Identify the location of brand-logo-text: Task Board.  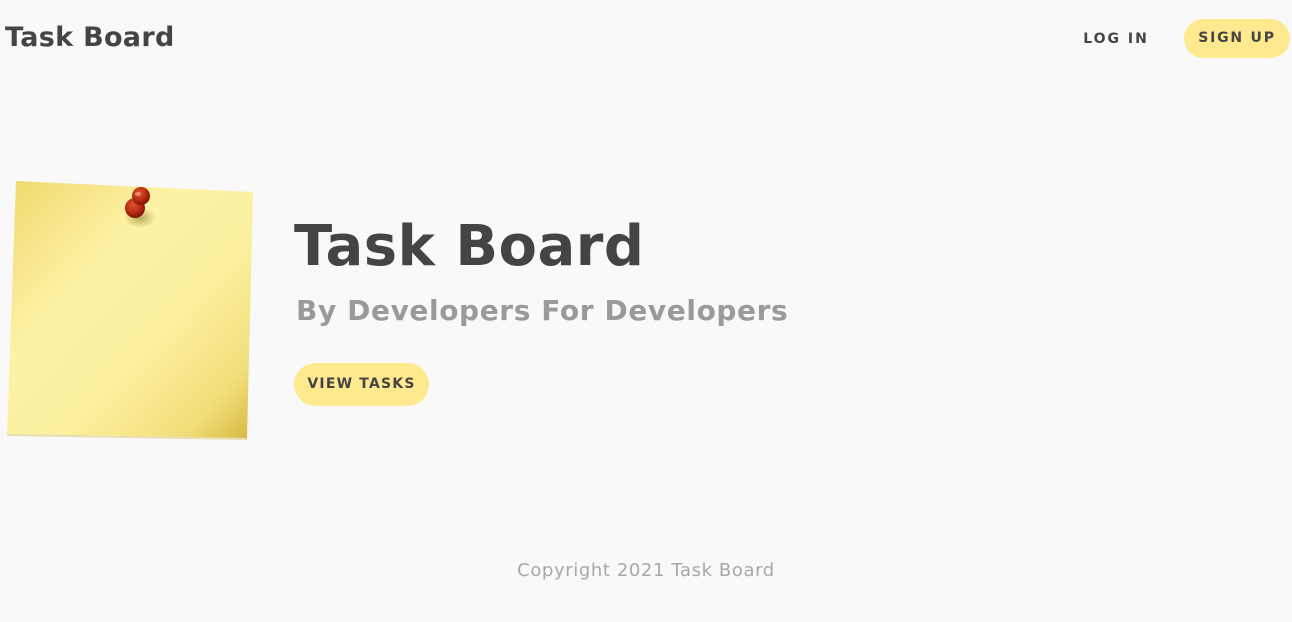
(90, 37).